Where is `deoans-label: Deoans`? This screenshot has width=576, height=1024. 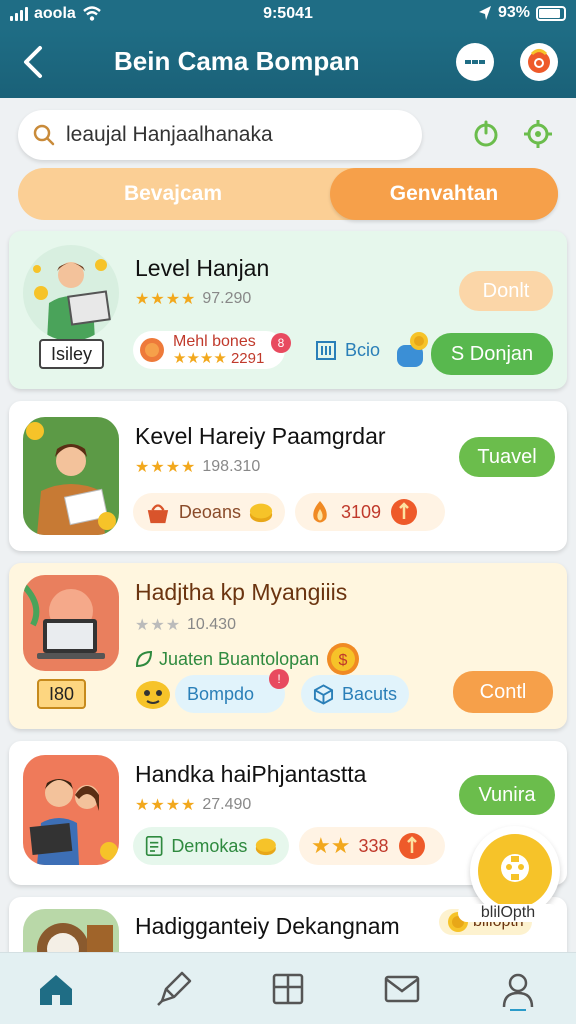 deoans-label: Deoans is located at coordinates (209, 511).